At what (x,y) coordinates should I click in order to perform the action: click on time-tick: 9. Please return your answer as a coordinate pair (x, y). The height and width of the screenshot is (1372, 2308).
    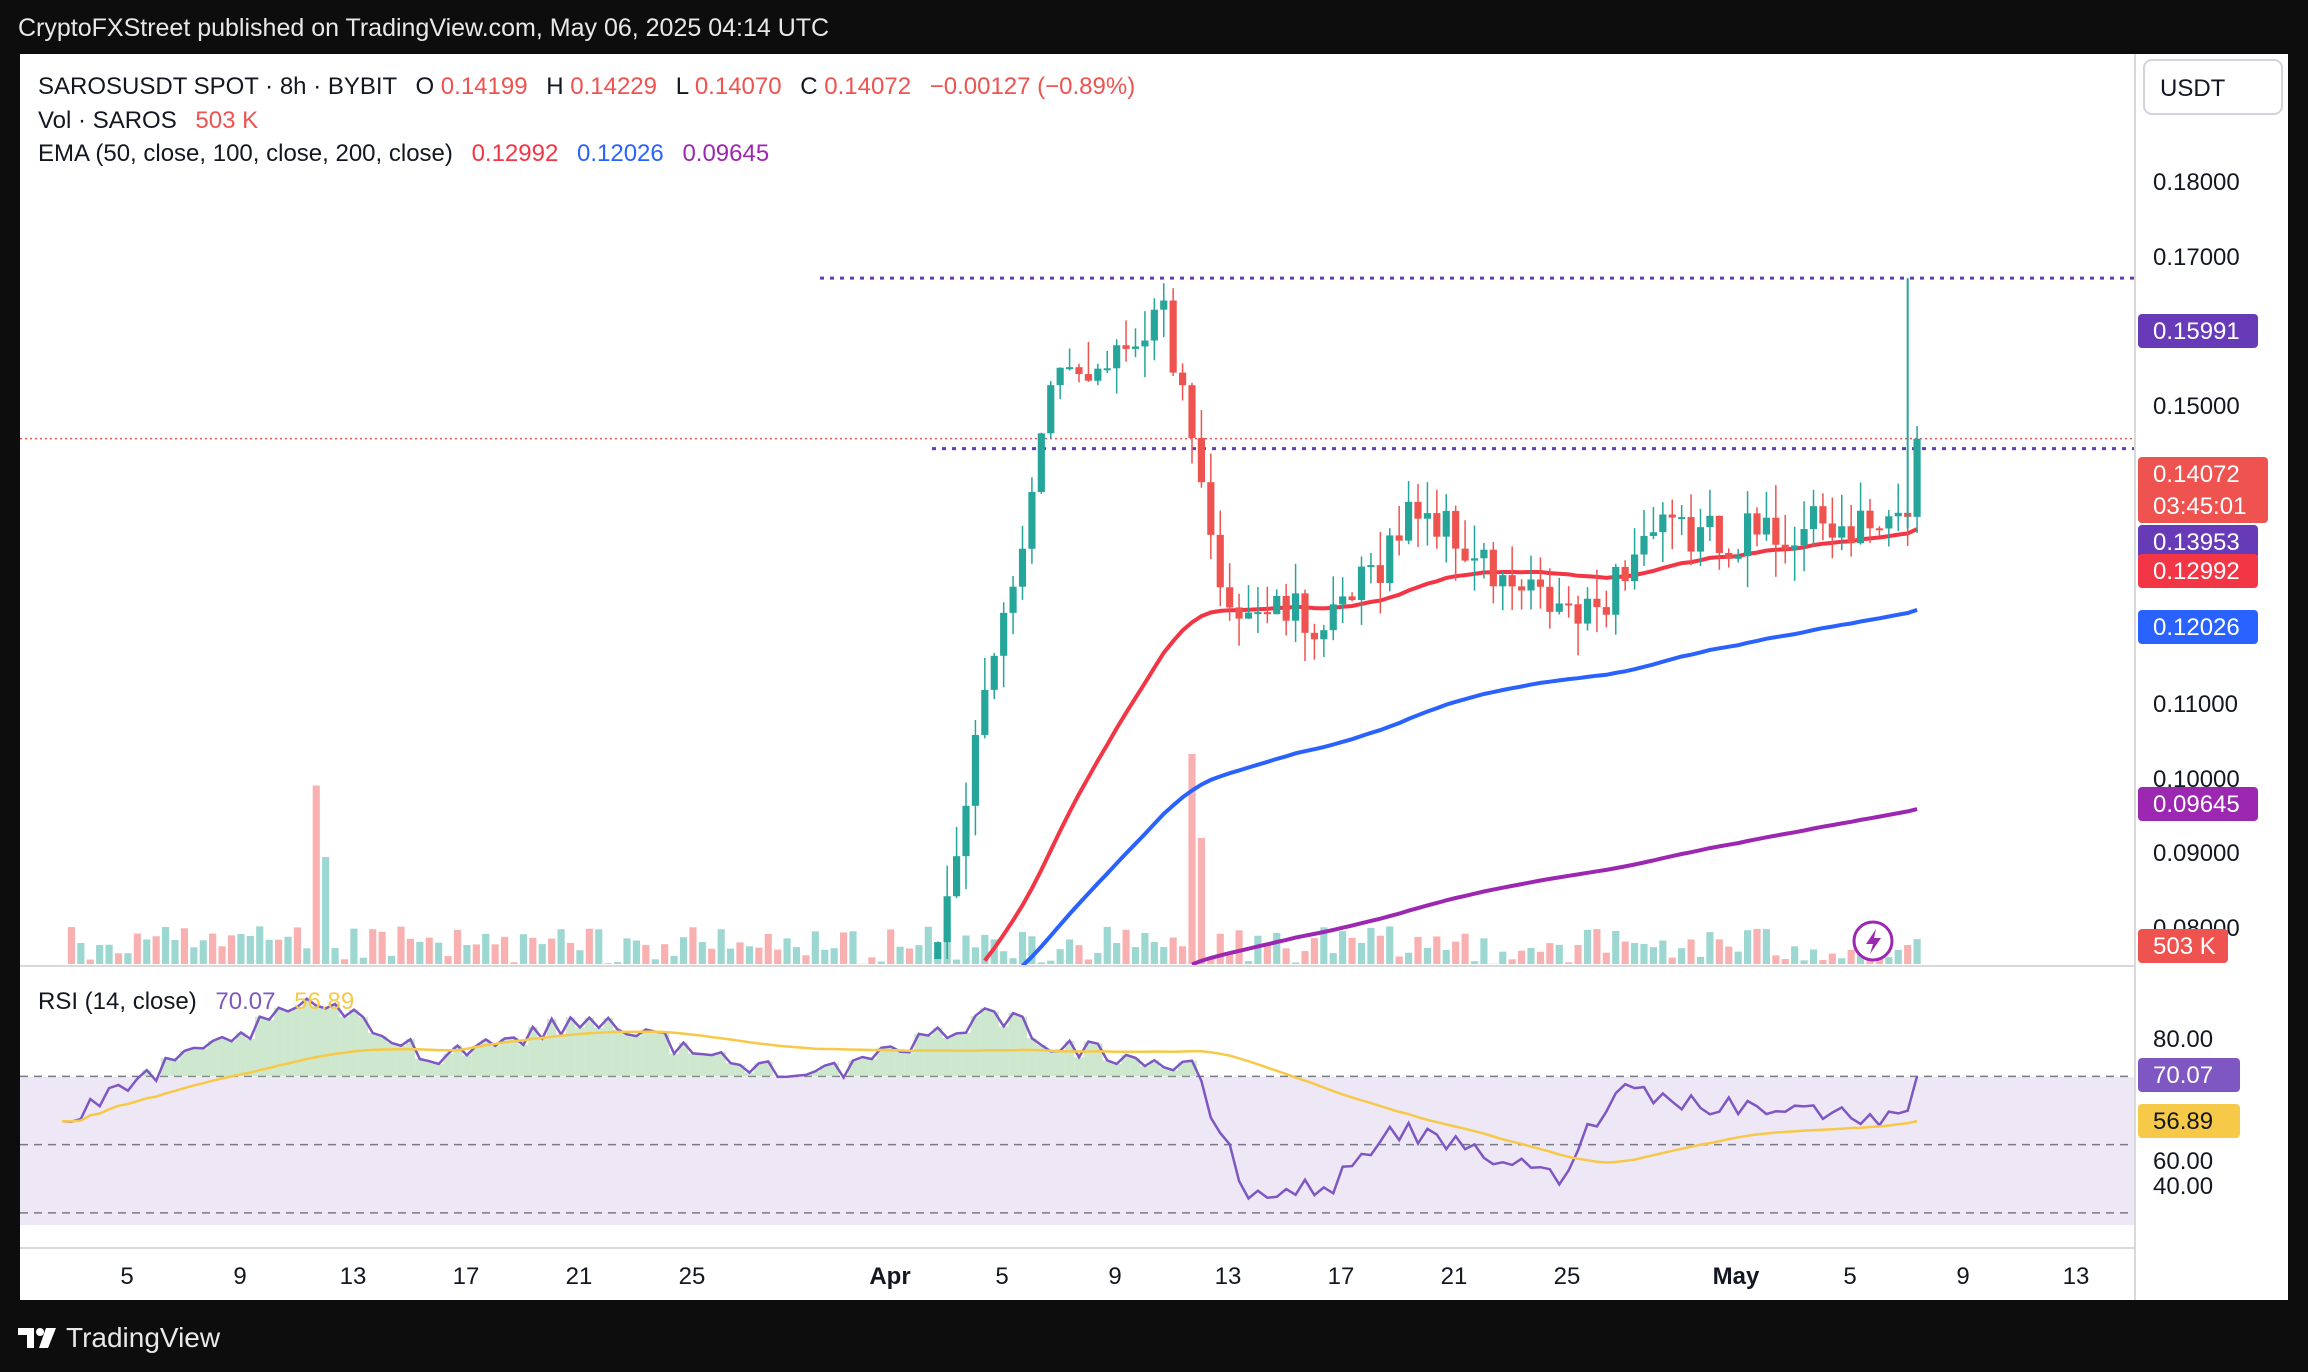
    Looking at the image, I should click on (1962, 1276).